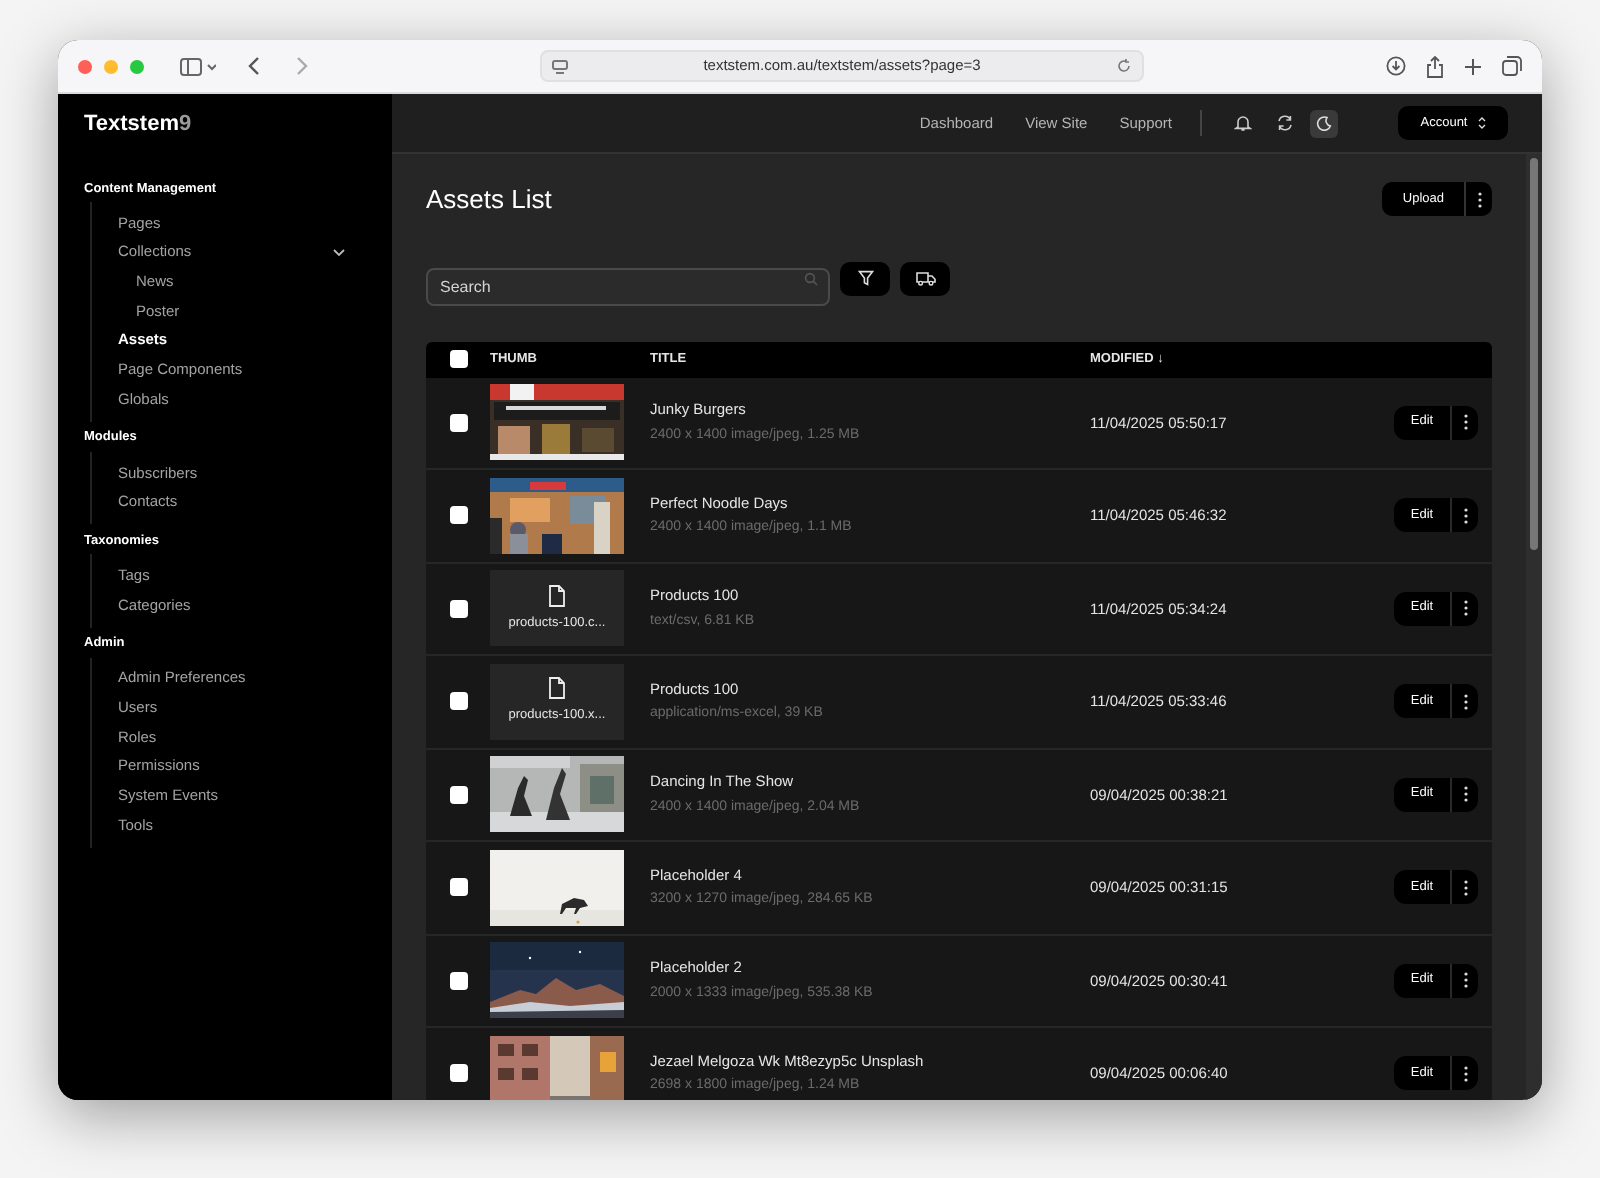 This screenshot has height=1178, width=1600. I want to click on up-down-chevron-icon, so click(1481, 123).